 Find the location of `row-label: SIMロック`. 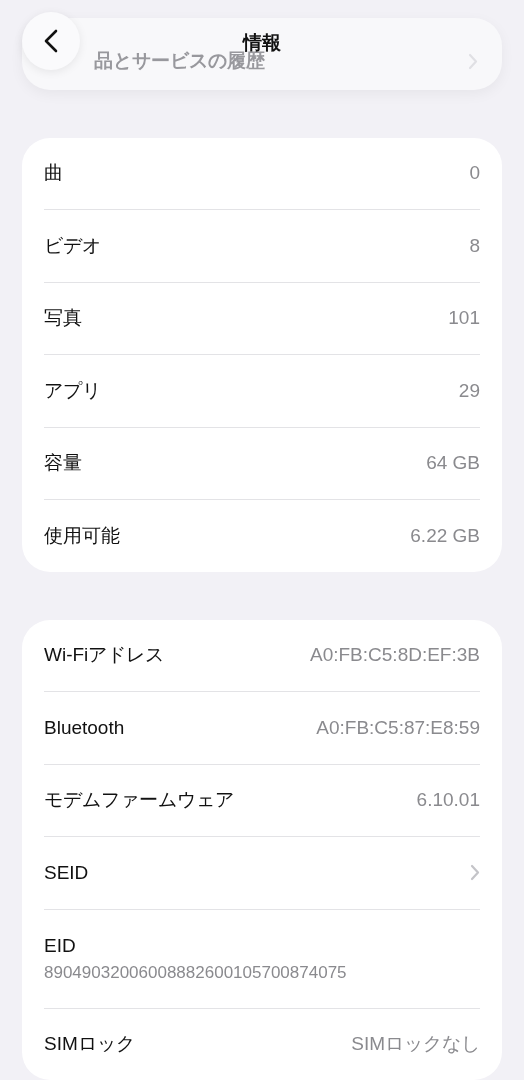

row-label: SIMロック is located at coordinates (89, 1044).